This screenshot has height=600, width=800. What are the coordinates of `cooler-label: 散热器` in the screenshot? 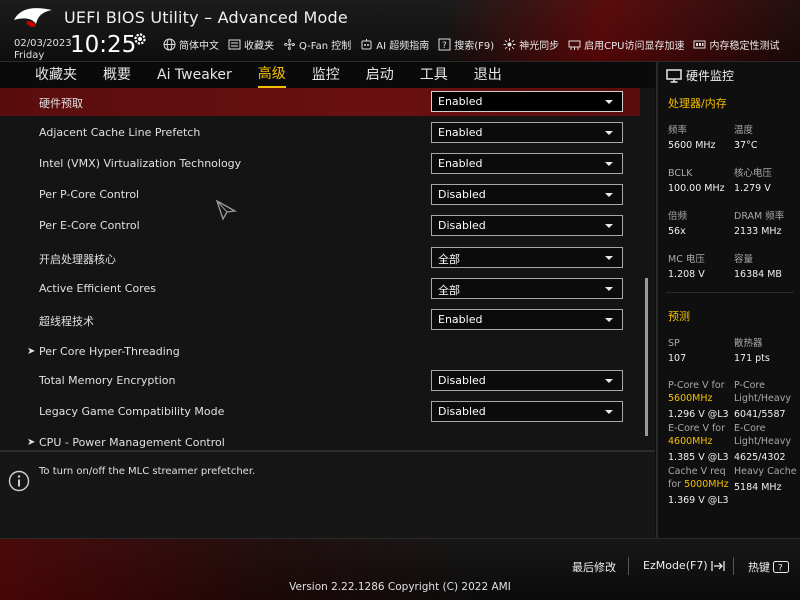 It's located at (748, 343).